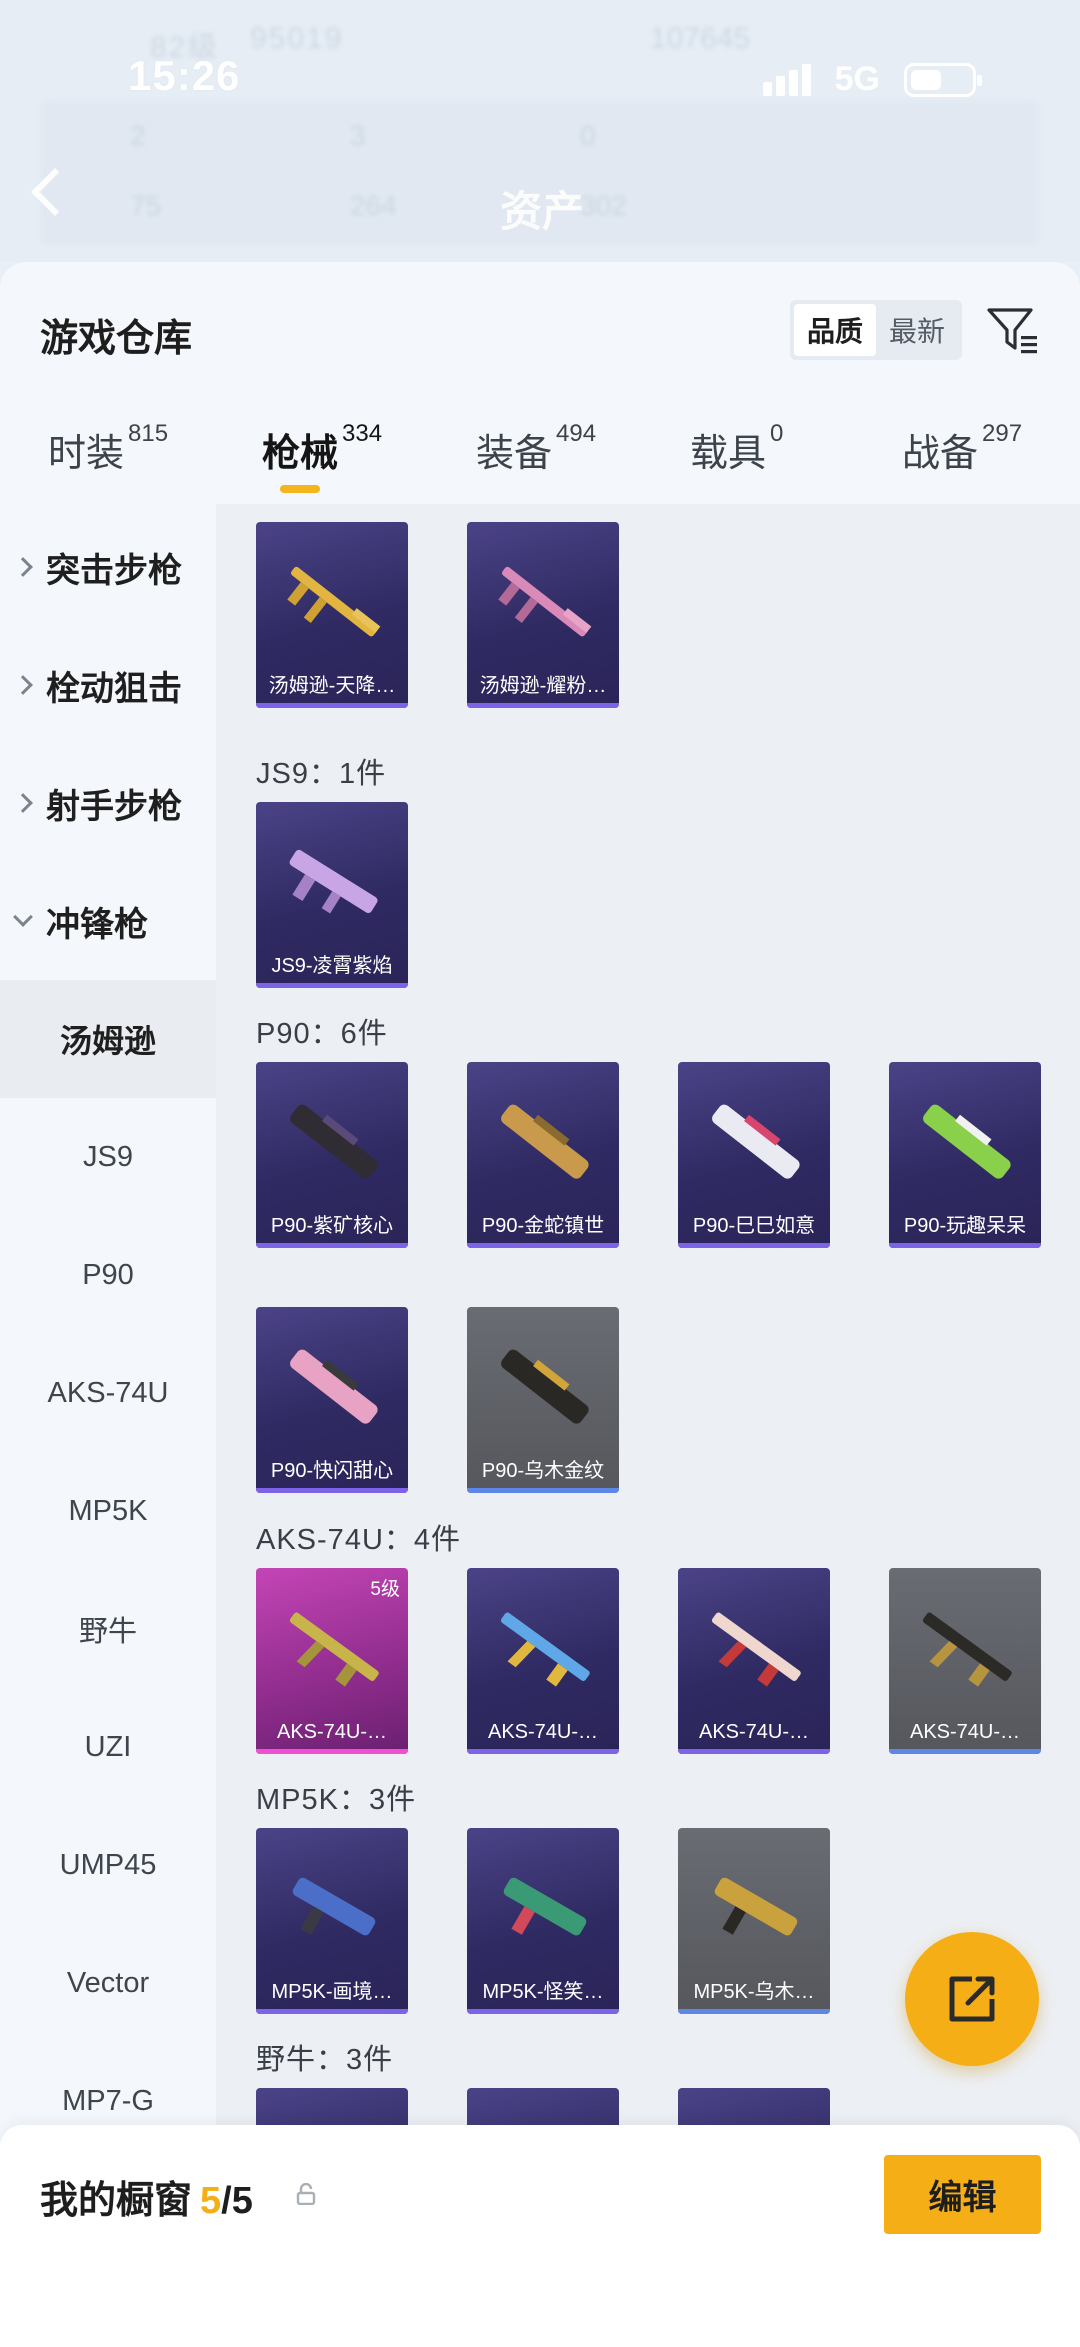  What do you see at coordinates (359, 1540) in the screenshot?
I see `section-title: AKS-74U：4件` at bounding box center [359, 1540].